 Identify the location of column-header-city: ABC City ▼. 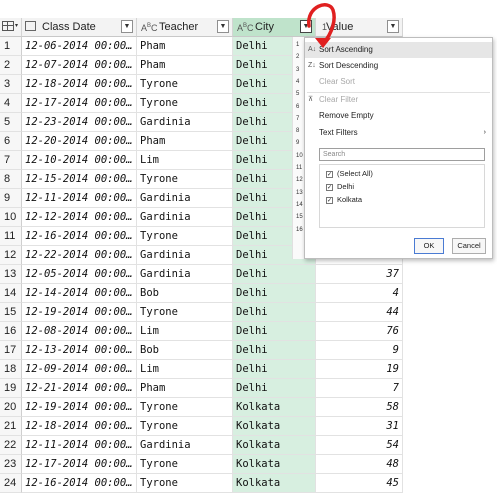
(274, 27).